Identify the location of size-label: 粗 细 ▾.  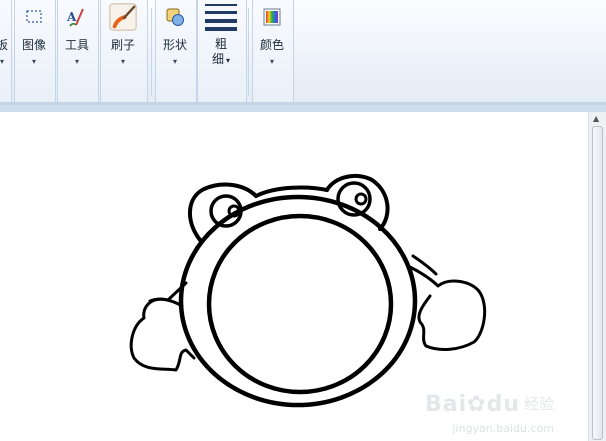
(221, 52).